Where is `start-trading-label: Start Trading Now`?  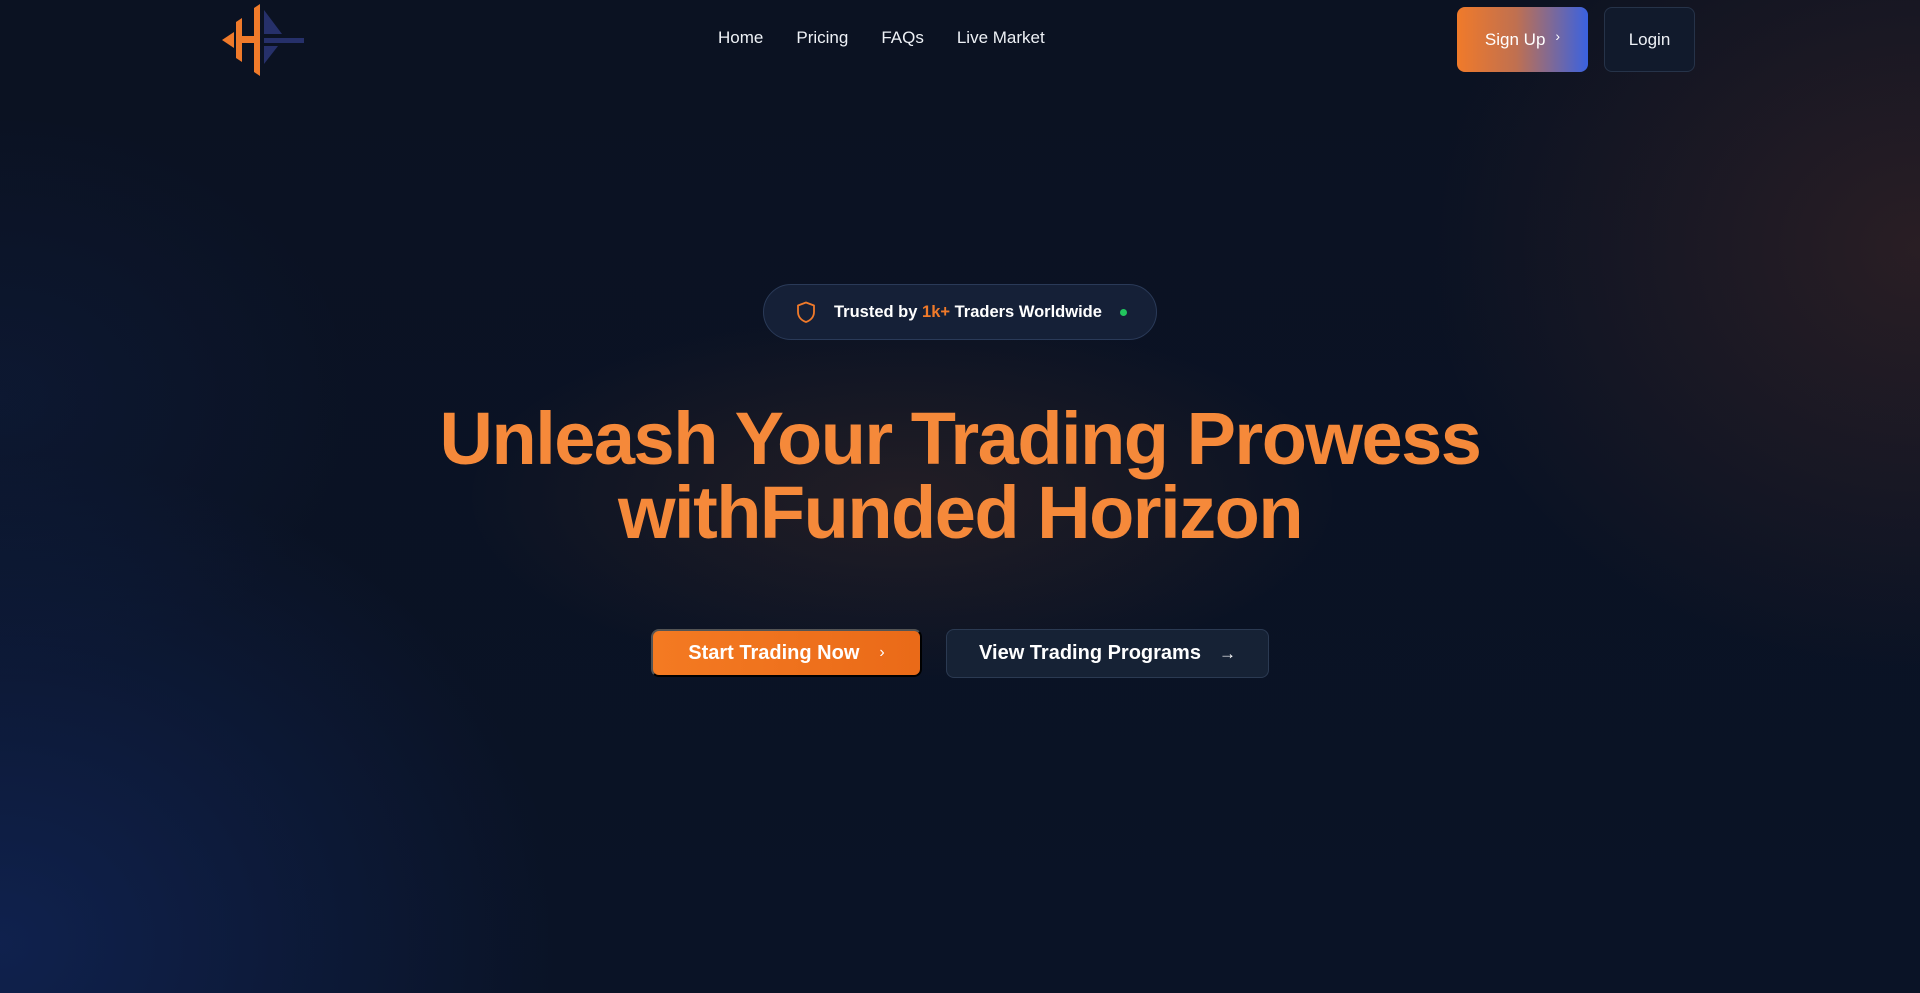 start-trading-label: Start Trading Now is located at coordinates (774, 652).